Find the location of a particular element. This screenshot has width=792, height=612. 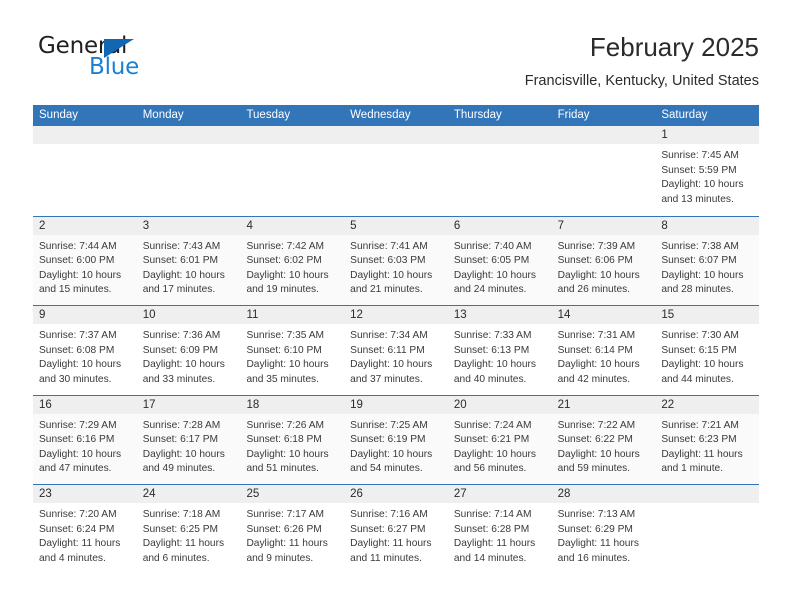

day-number: 5 is located at coordinates (353, 225).